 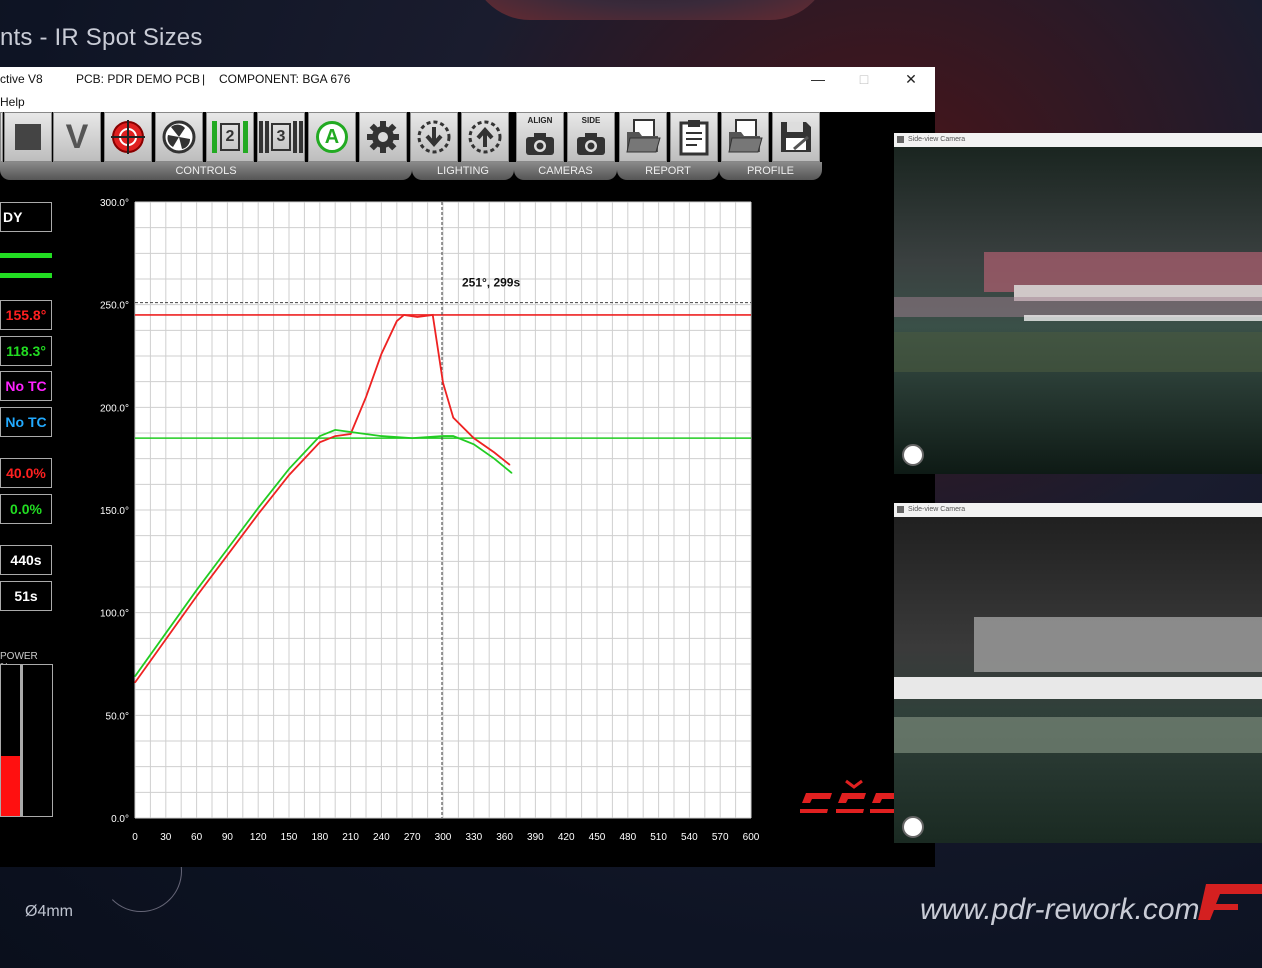 What do you see at coordinates (467, 102) in the screenshot?
I see `menu-bar: Help` at bounding box center [467, 102].